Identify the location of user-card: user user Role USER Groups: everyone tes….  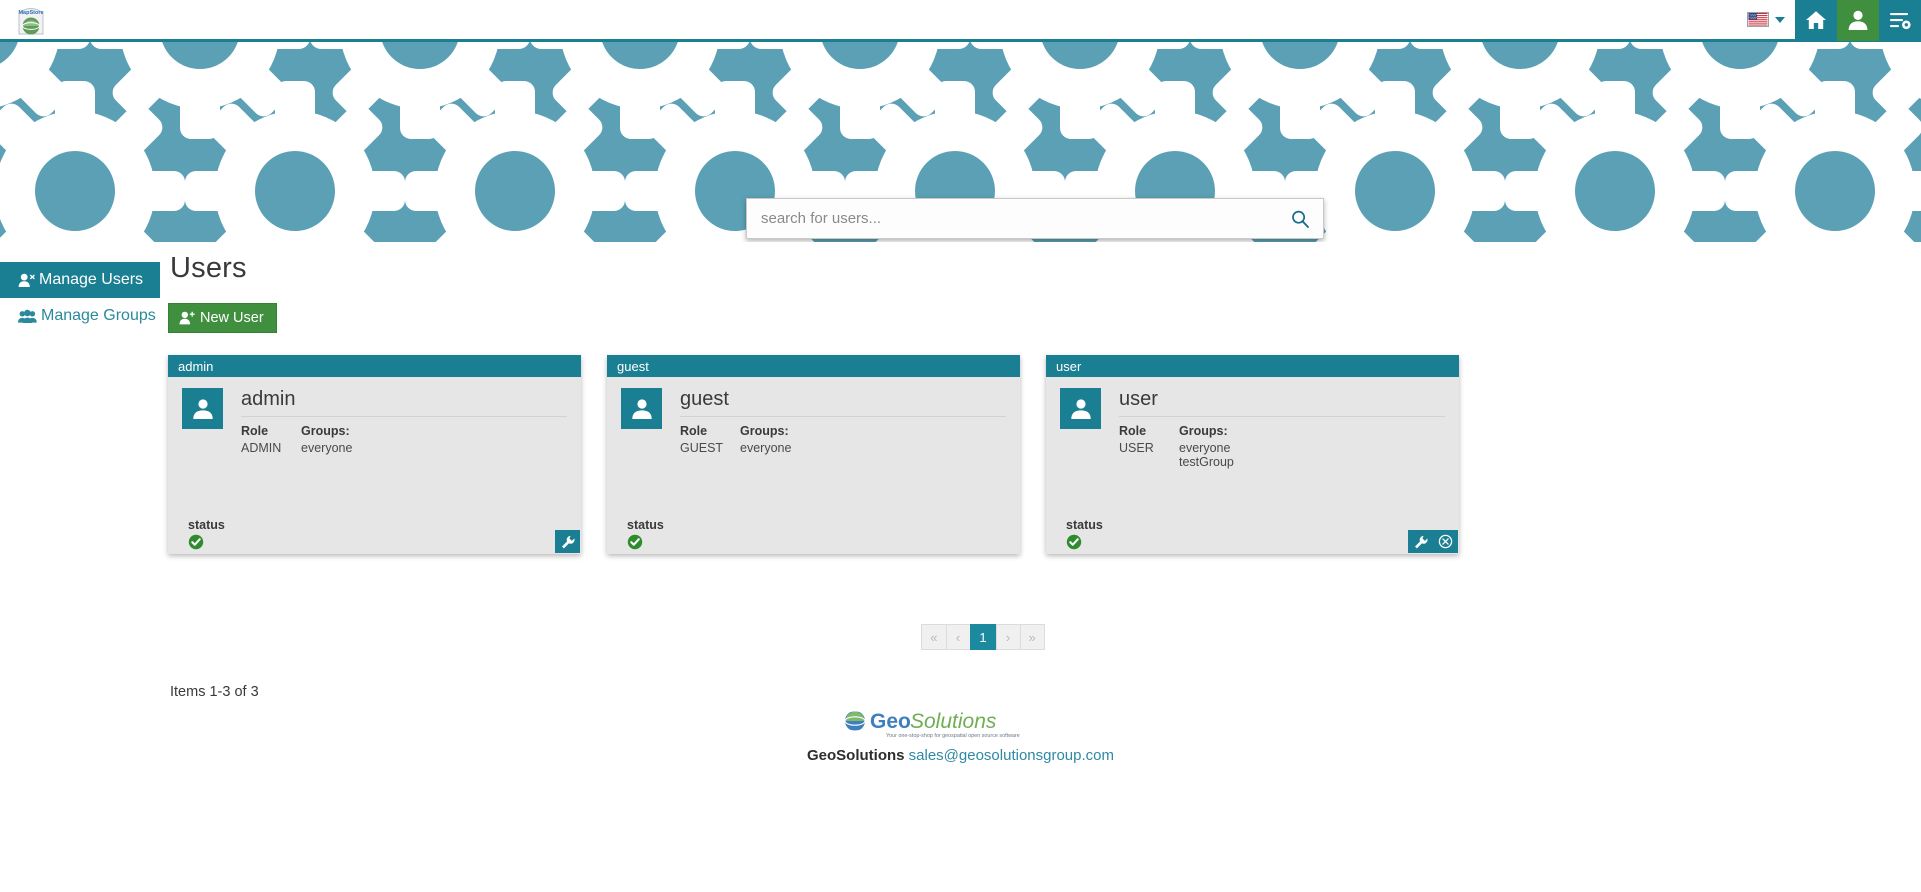
(1252, 454).